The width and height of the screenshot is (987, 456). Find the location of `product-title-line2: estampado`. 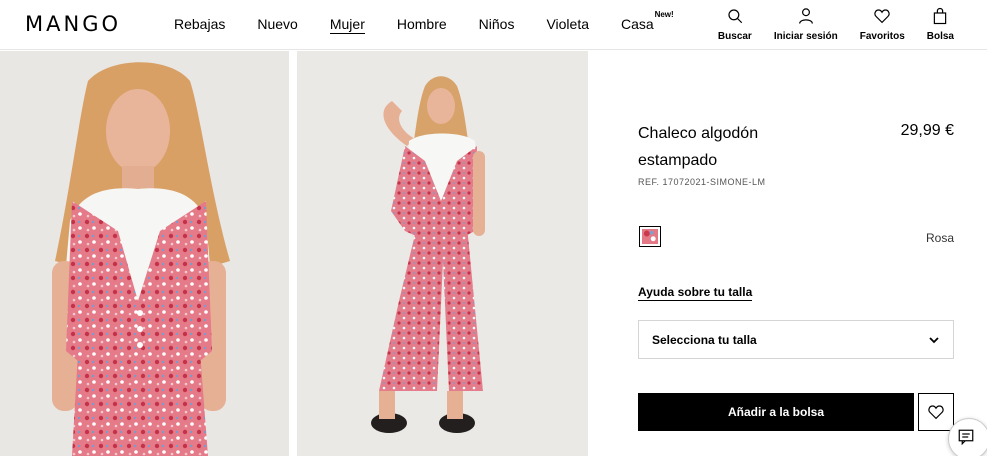

product-title-line2: estampado is located at coordinates (678, 160).